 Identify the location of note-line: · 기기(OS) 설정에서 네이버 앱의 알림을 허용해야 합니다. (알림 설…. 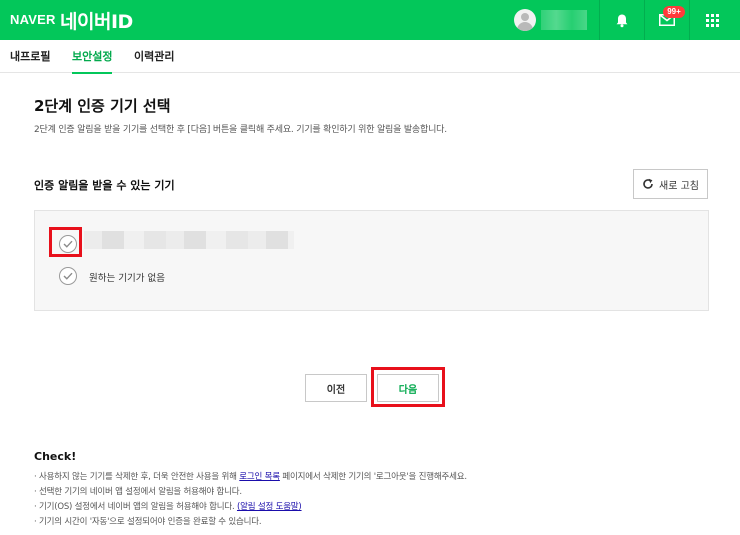
(168, 507).